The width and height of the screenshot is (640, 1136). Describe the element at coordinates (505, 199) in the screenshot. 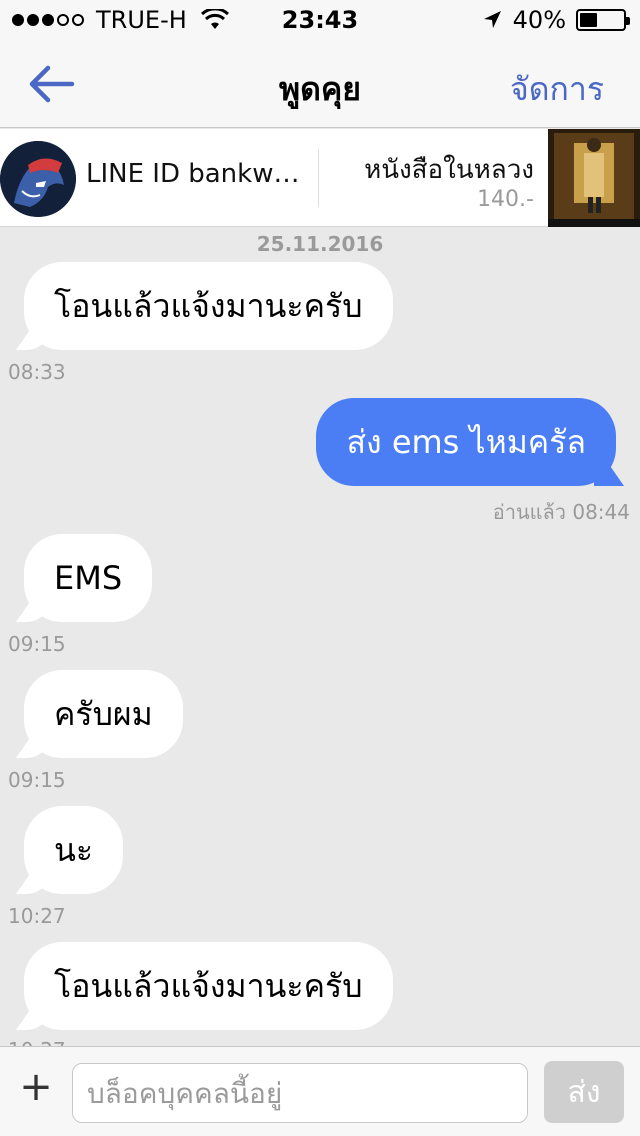

I see `product-price: 140.-` at that location.